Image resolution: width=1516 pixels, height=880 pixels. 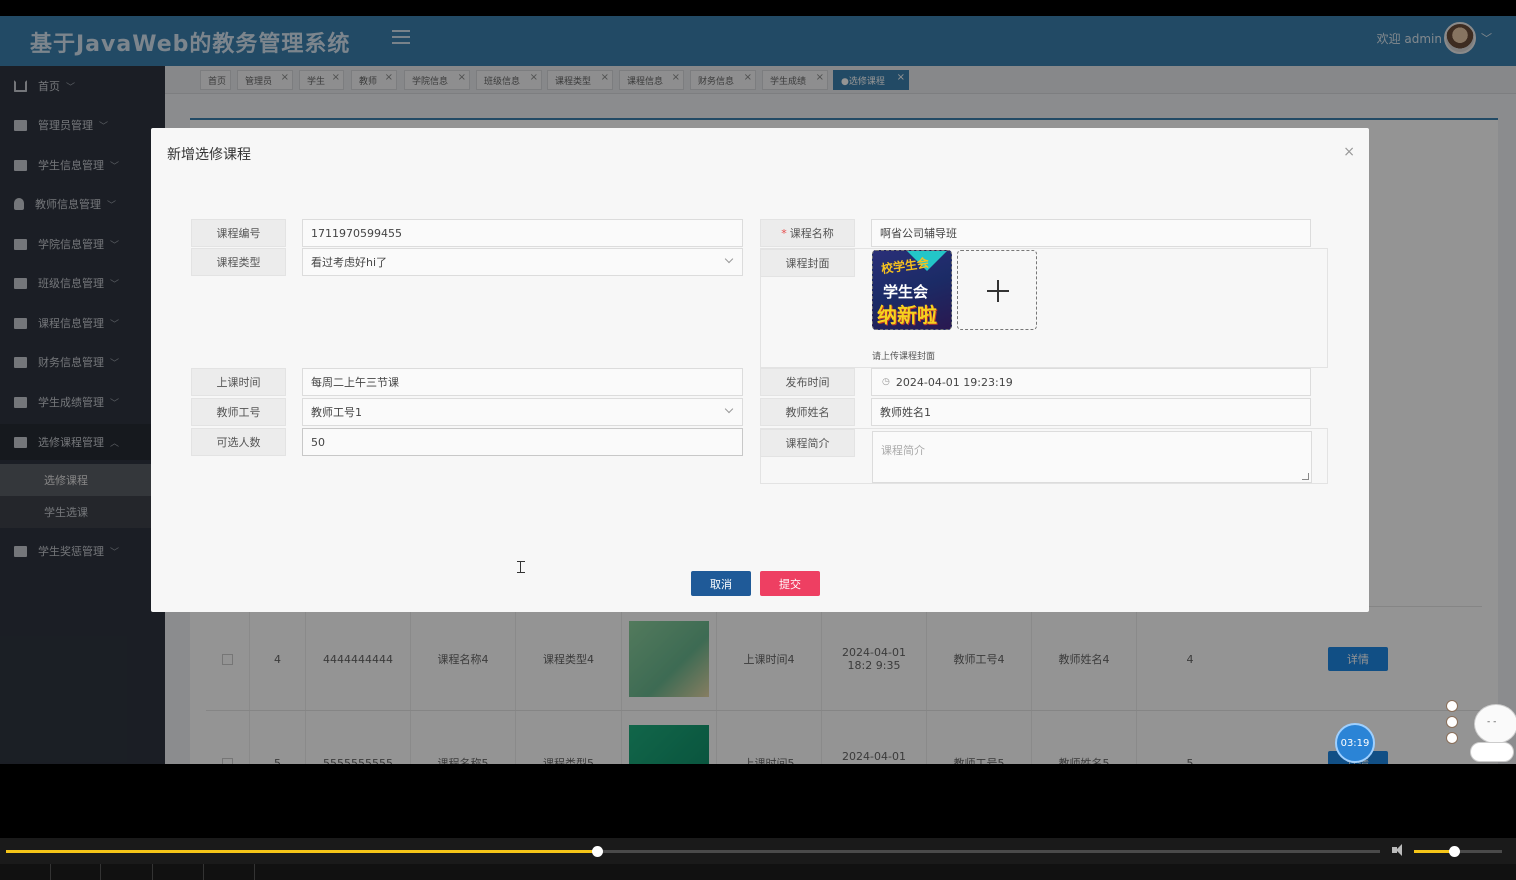 What do you see at coordinates (904, 357) in the screenshot?
I see `cover-hint: 请上传课程封面` at bounding box center [904, 357].